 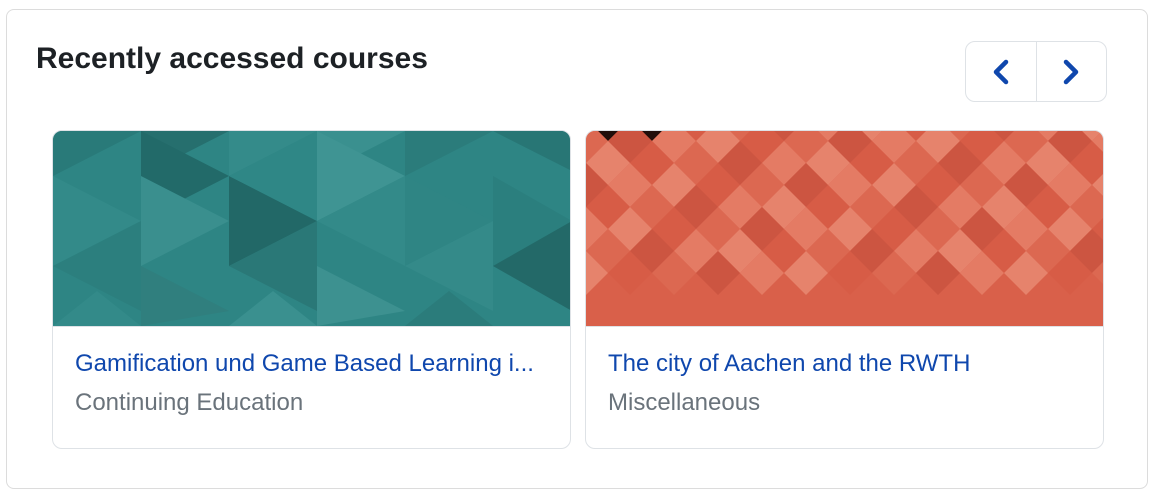 I want to click on paging-controls, so click(x=1036, y=71).